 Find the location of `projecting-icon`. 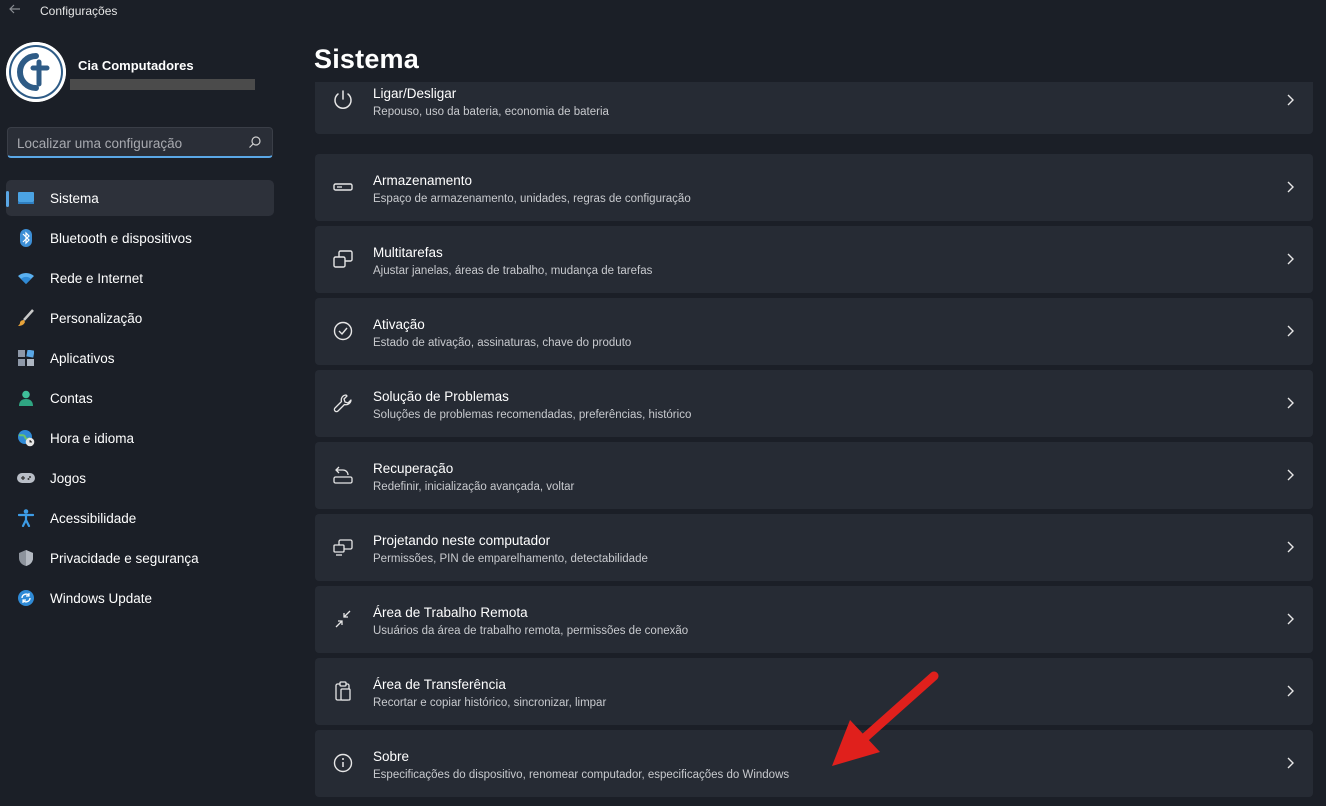

projecting-icon is located at coordinates (343, 547).